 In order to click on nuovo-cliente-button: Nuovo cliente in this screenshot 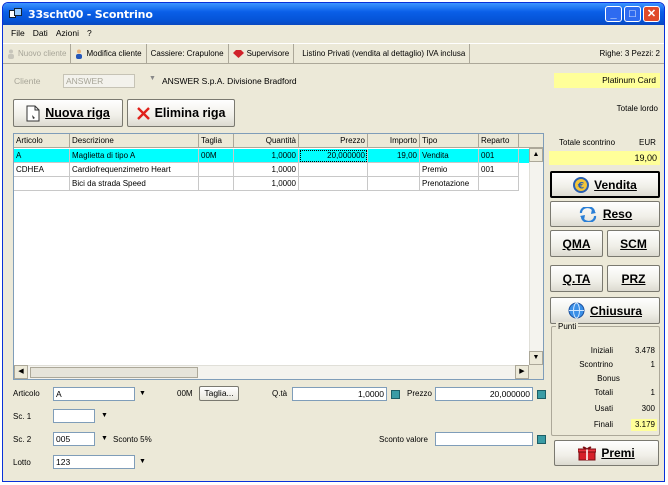, I will do `click(37, 53)`.